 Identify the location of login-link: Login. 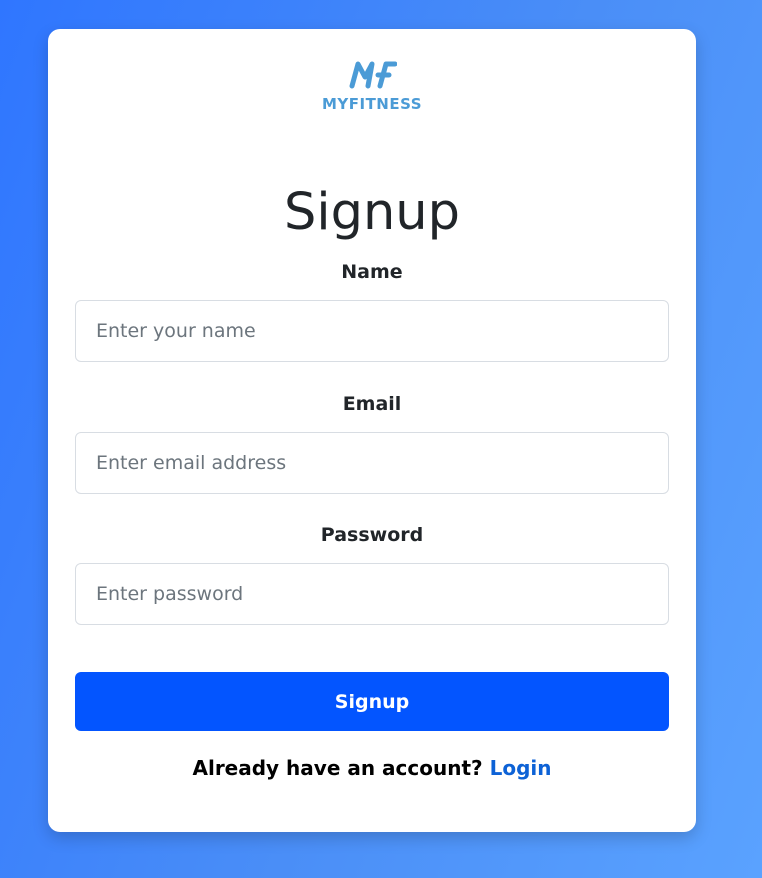
(521, 768).